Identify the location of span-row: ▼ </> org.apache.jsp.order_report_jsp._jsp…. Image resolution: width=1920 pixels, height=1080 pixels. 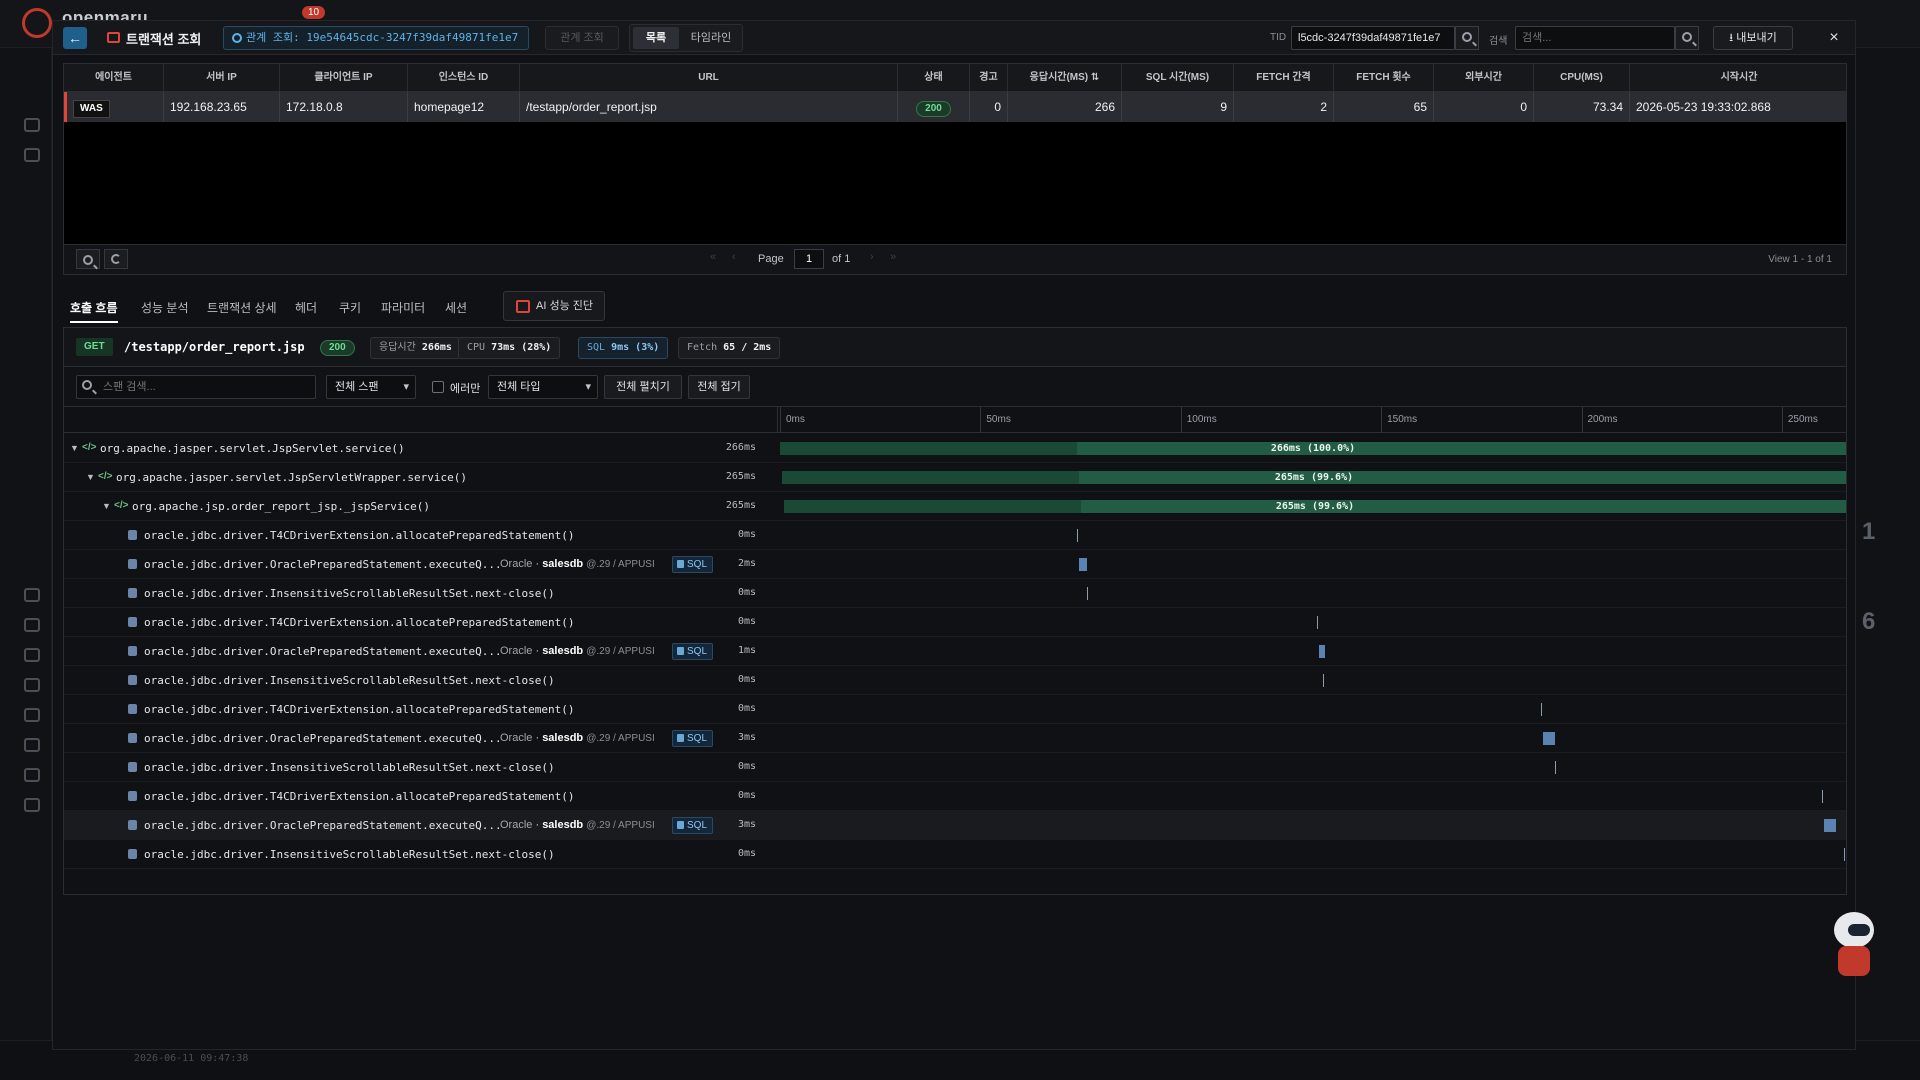
(955, 506).